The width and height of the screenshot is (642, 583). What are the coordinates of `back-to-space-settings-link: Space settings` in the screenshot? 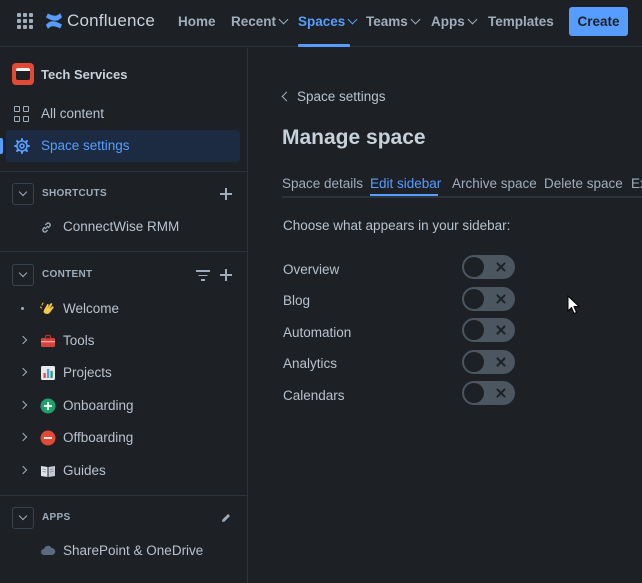 It's located at (333, 96).